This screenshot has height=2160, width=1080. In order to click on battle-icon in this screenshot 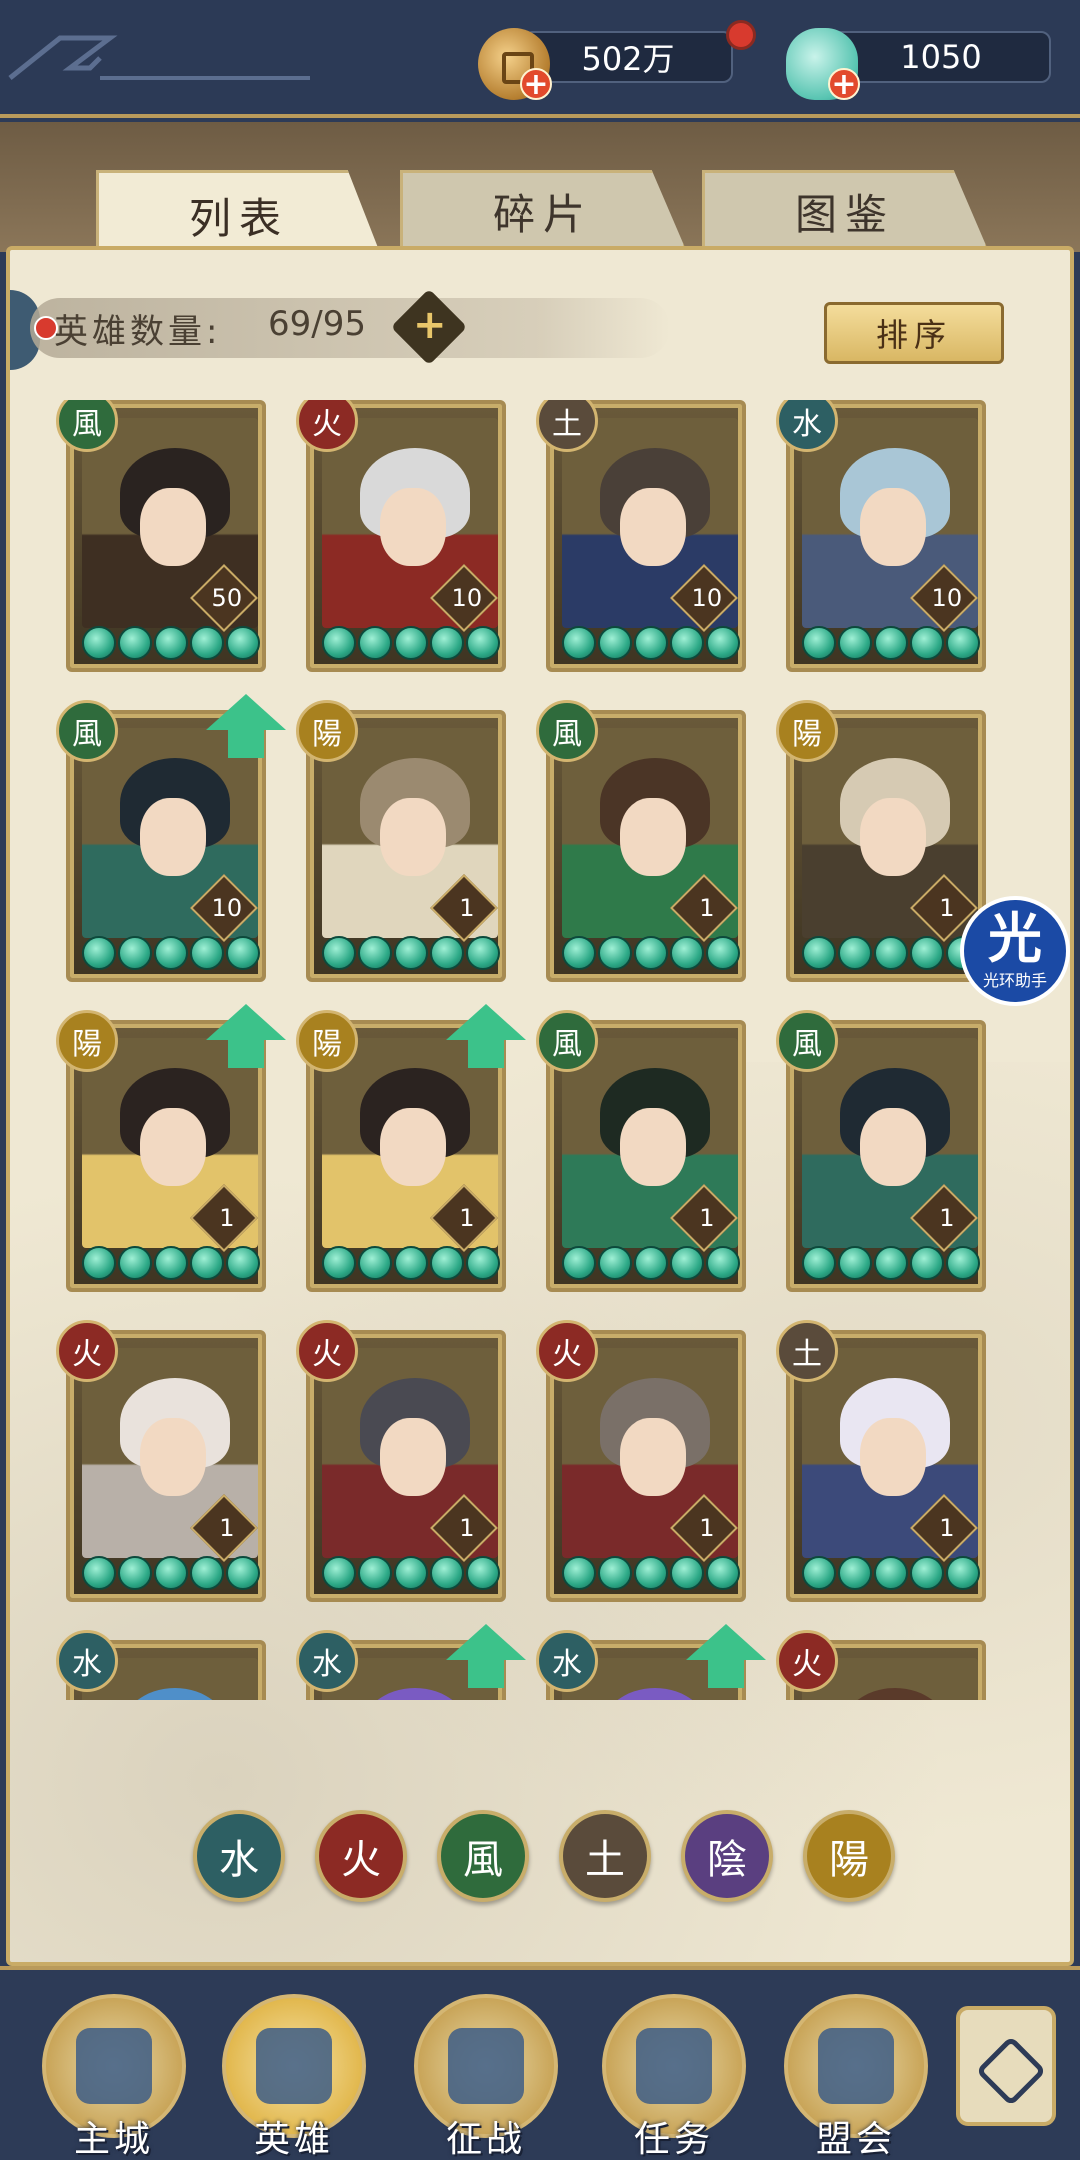, I will do `click(486, 2066)`.